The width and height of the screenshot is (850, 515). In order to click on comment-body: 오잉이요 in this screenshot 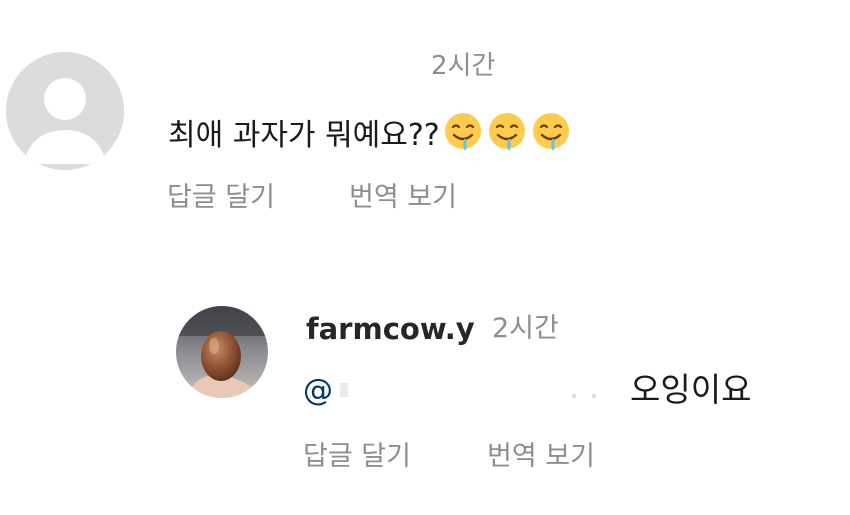, I will do `click(691, 389)`.